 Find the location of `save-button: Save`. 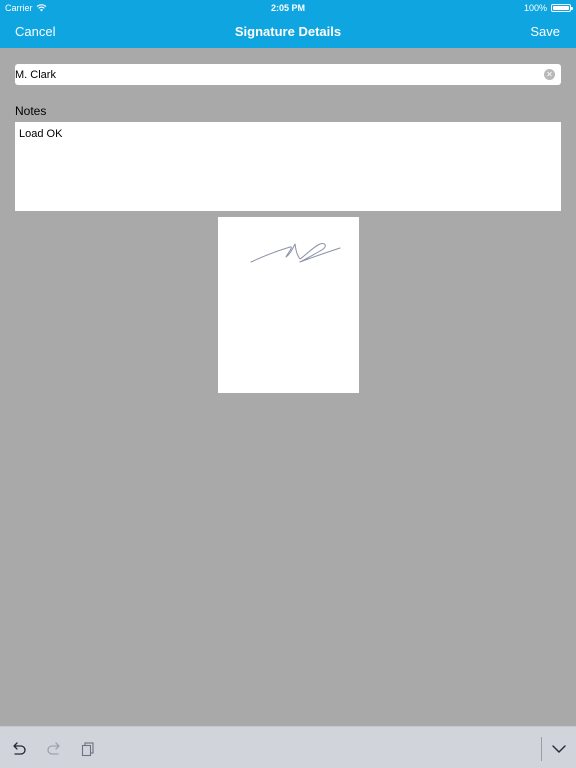

save-button: Save is located at coordinates (545, 31).